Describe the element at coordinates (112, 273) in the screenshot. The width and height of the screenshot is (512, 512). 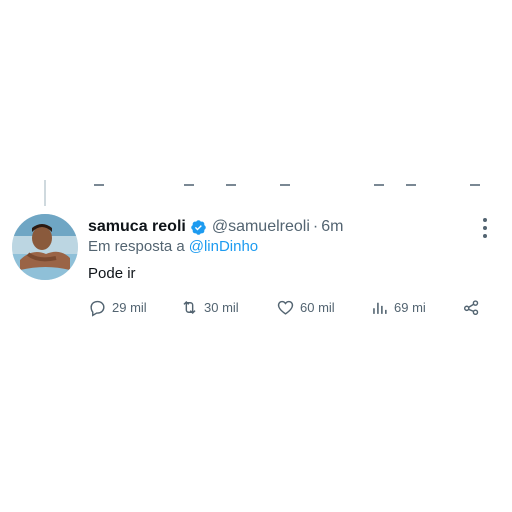
I see `tweet-text: Pode ir` at that location.